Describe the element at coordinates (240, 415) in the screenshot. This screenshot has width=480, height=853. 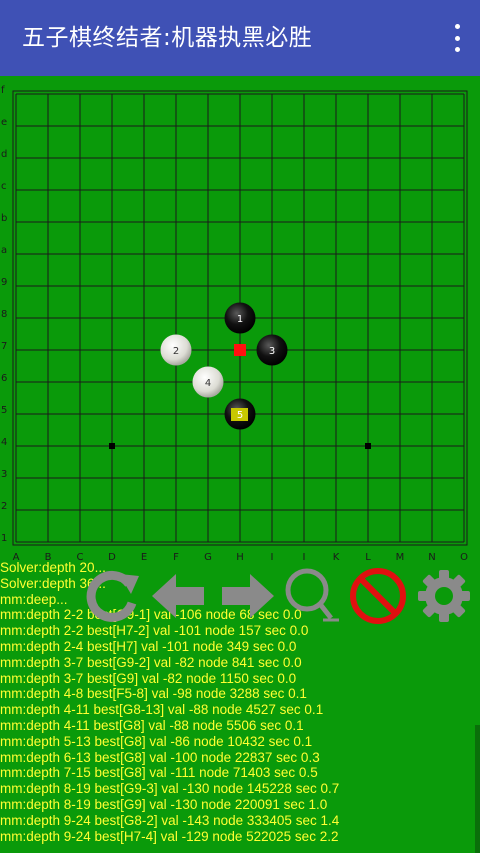
I see `cursor-marker-number: 5` at that location.